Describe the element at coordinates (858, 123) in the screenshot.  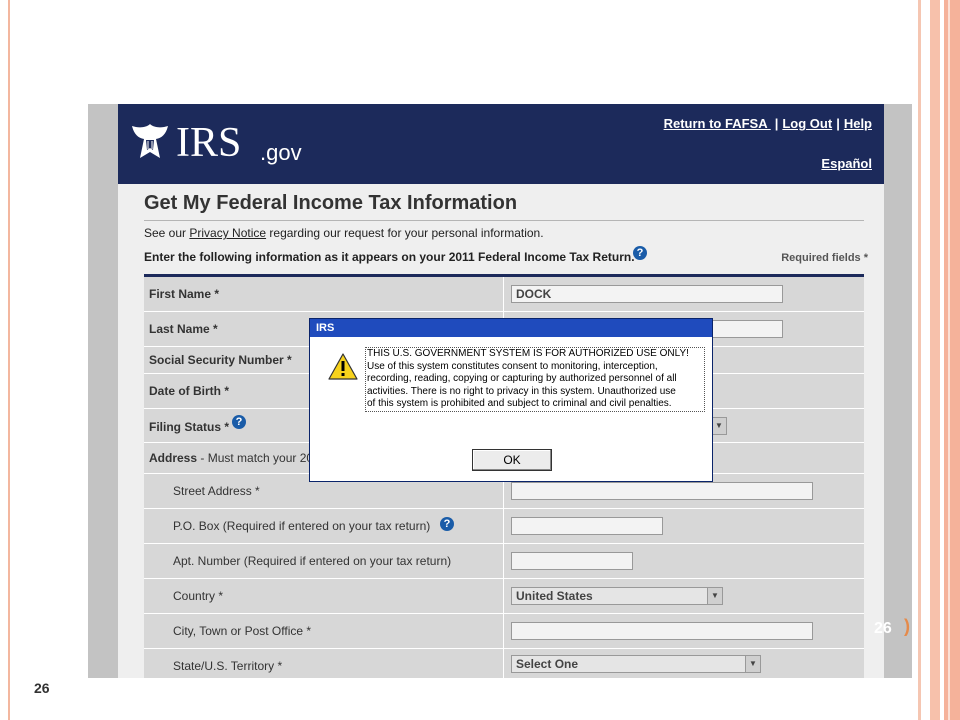
I see `help-link: Help` at that location.